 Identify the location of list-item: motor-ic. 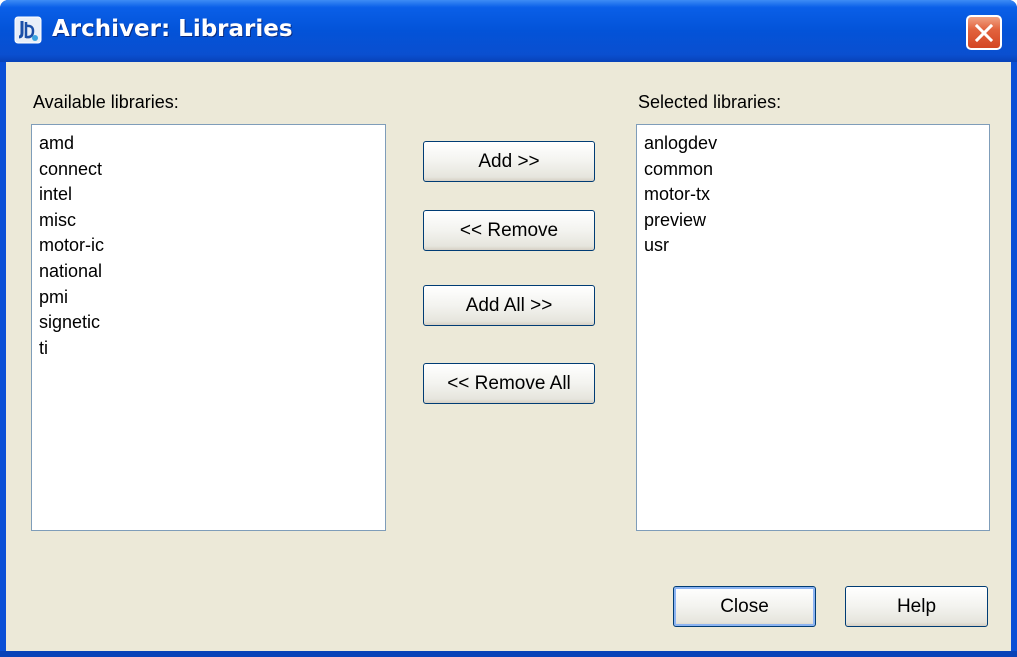
(211, 246).